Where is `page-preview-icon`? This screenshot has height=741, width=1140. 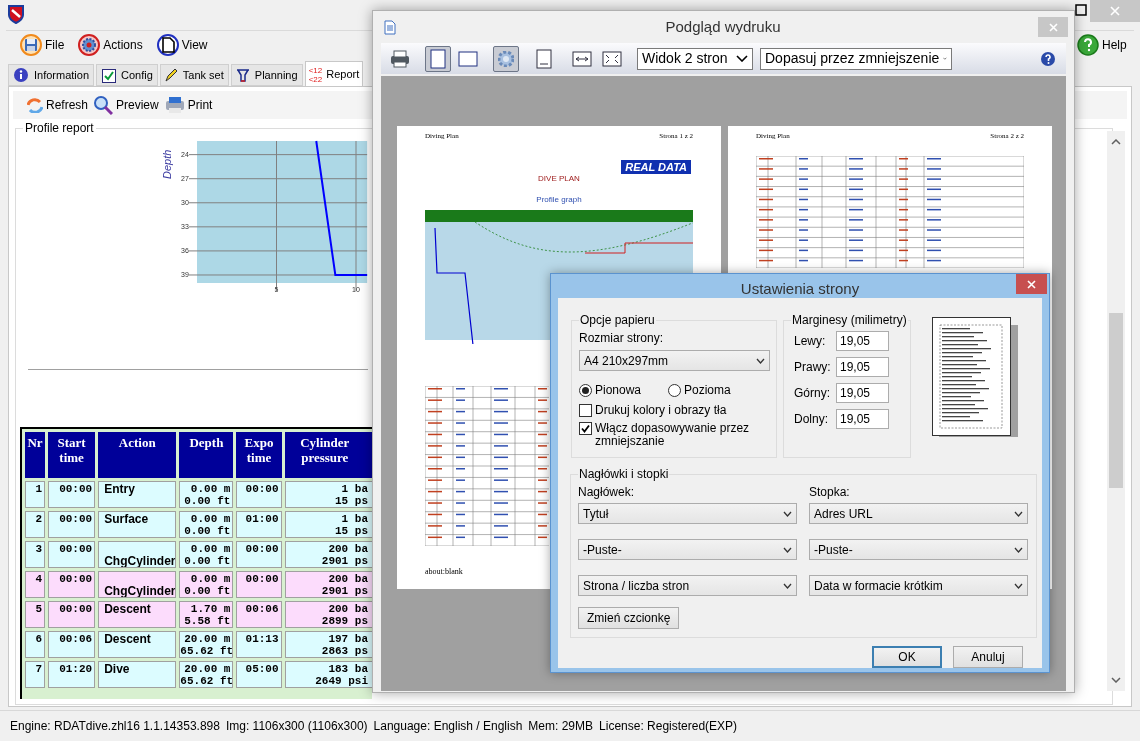
page-preview-icon is located at coordinates (975, 377).